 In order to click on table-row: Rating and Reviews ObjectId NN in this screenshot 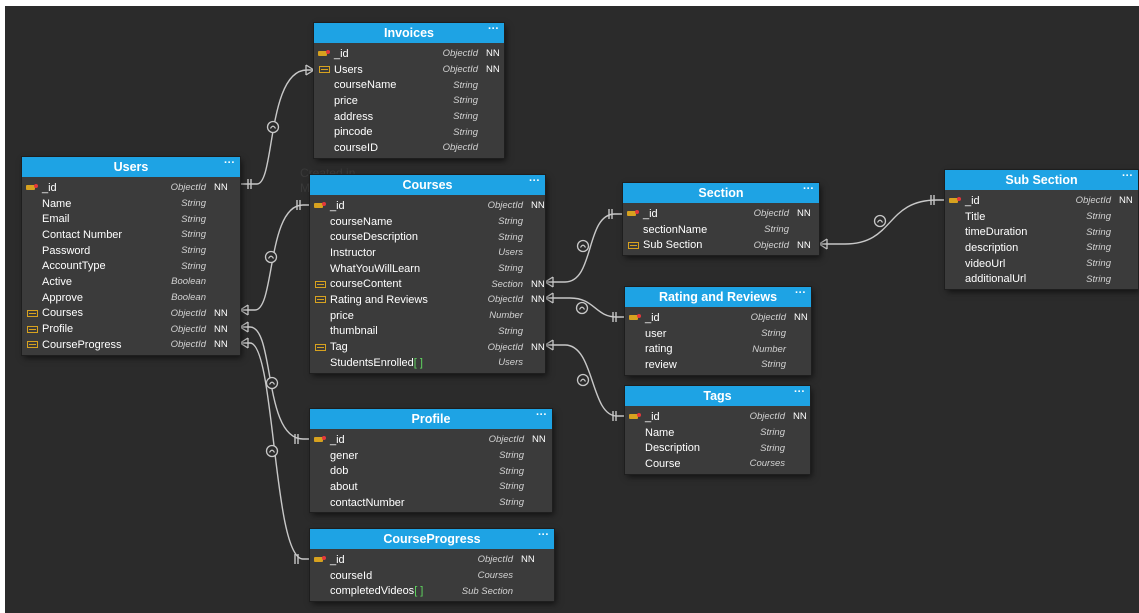, I will do `click(427, 300)`.